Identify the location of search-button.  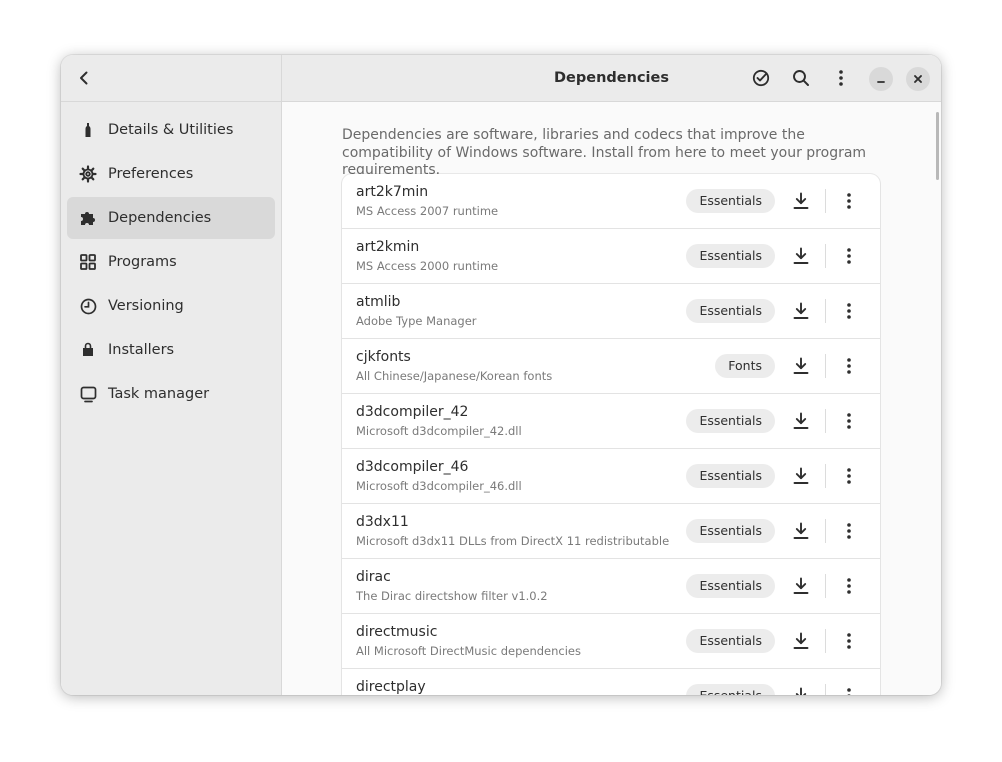
(801, 78).